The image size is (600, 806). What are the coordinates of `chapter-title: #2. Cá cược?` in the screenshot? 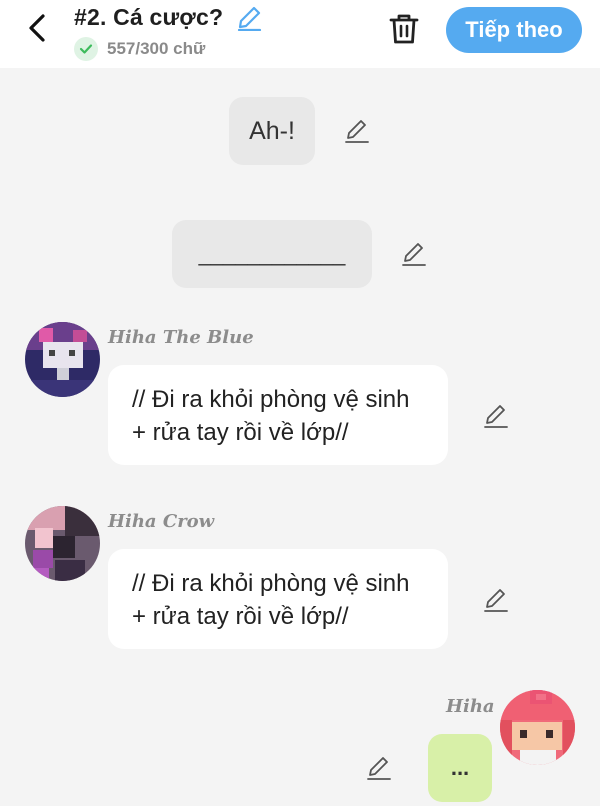 It's located at (149, 17).